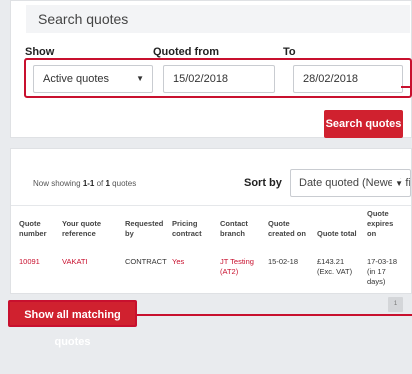  I want to click on show-all-matching-quotes-button: Show all matching quotes, so click(72, 324).